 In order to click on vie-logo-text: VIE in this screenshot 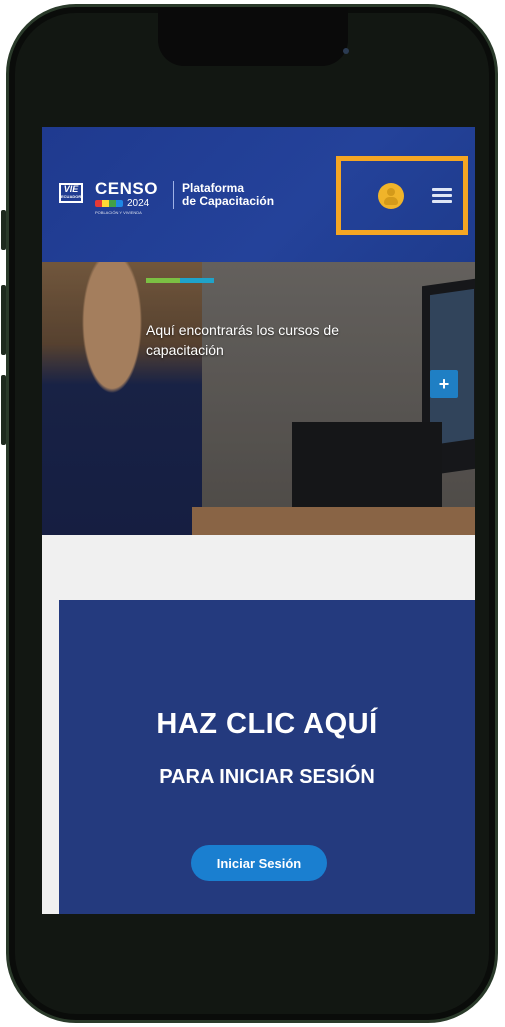, I will do `click(71, 189)`.